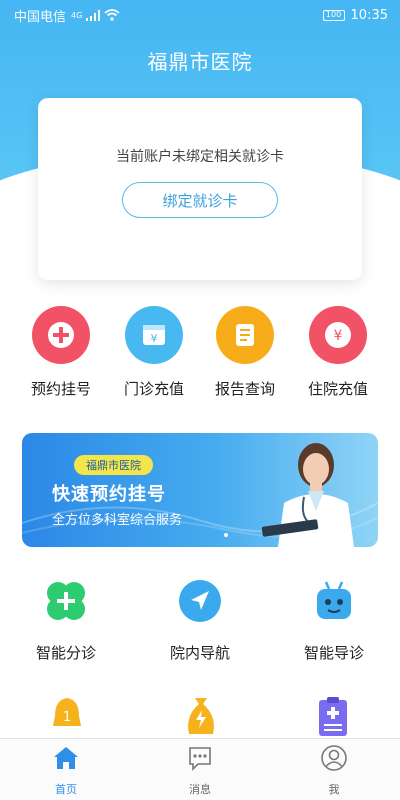 This screenshot has width=400, height=800. Describe the element at coordinates (117, 520) in the screenshot. I see `banner-subtitle: 全方位多科室综合服务` at that location.